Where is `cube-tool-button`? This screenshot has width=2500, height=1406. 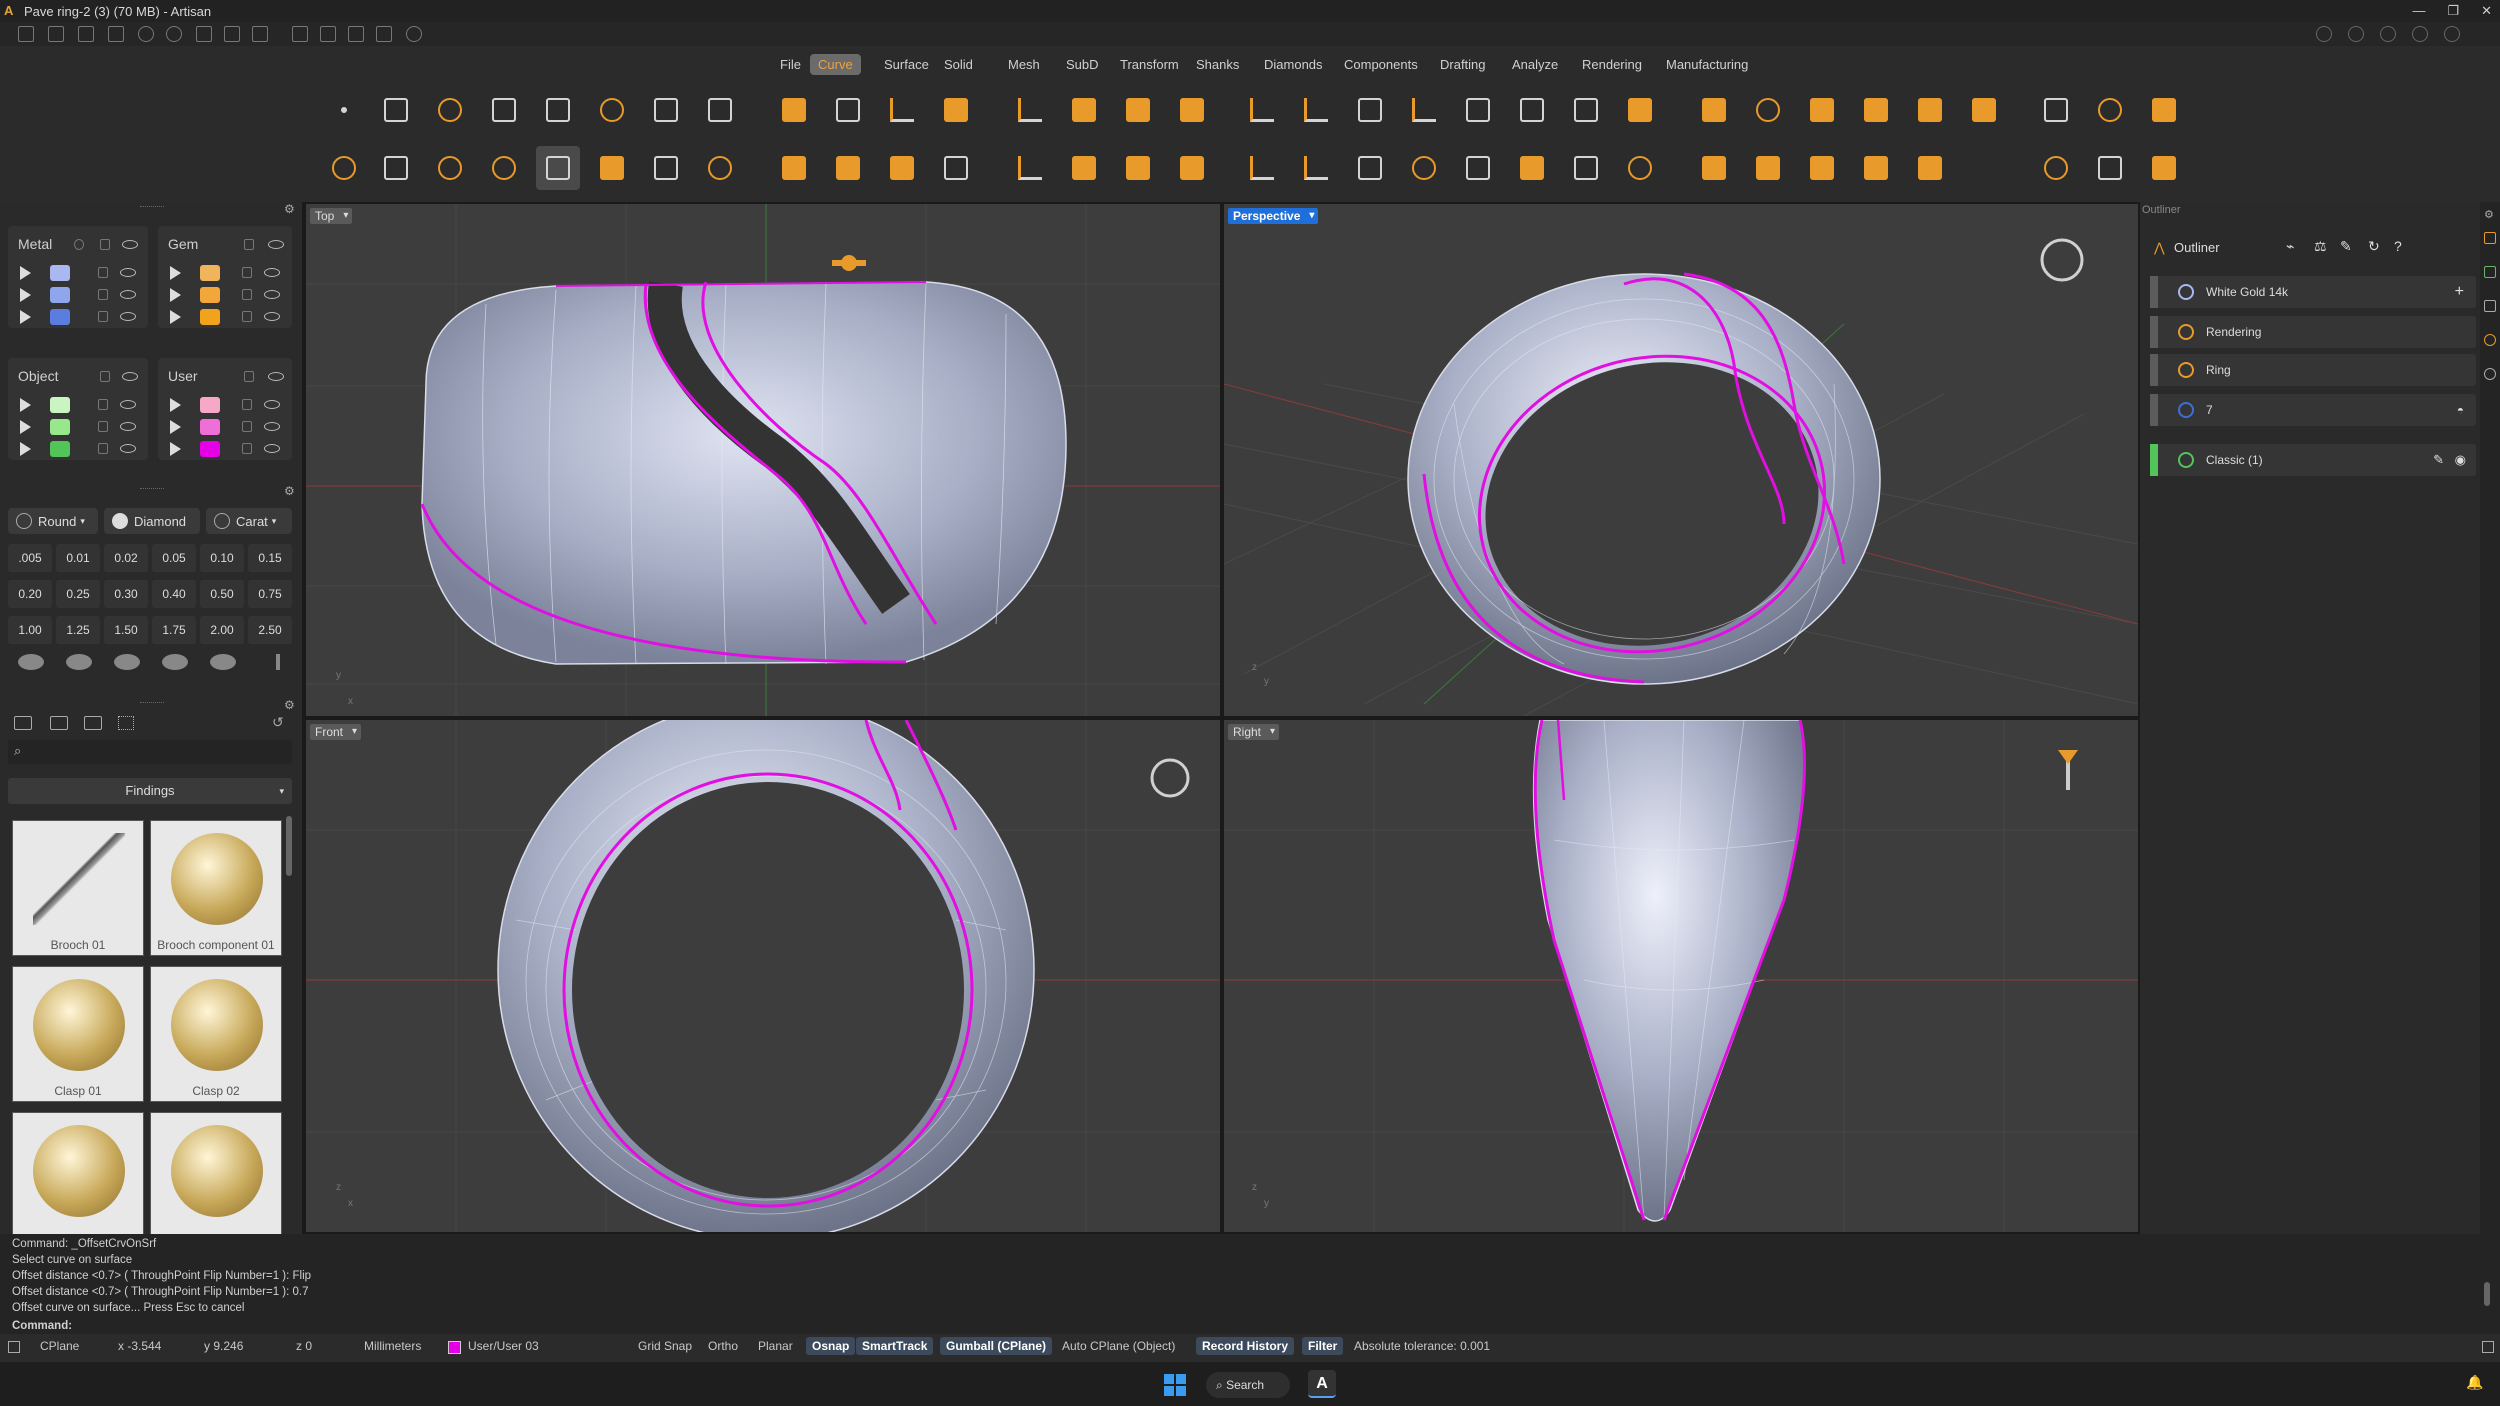 cube-tool-button is located at coordinates (1930, 168).